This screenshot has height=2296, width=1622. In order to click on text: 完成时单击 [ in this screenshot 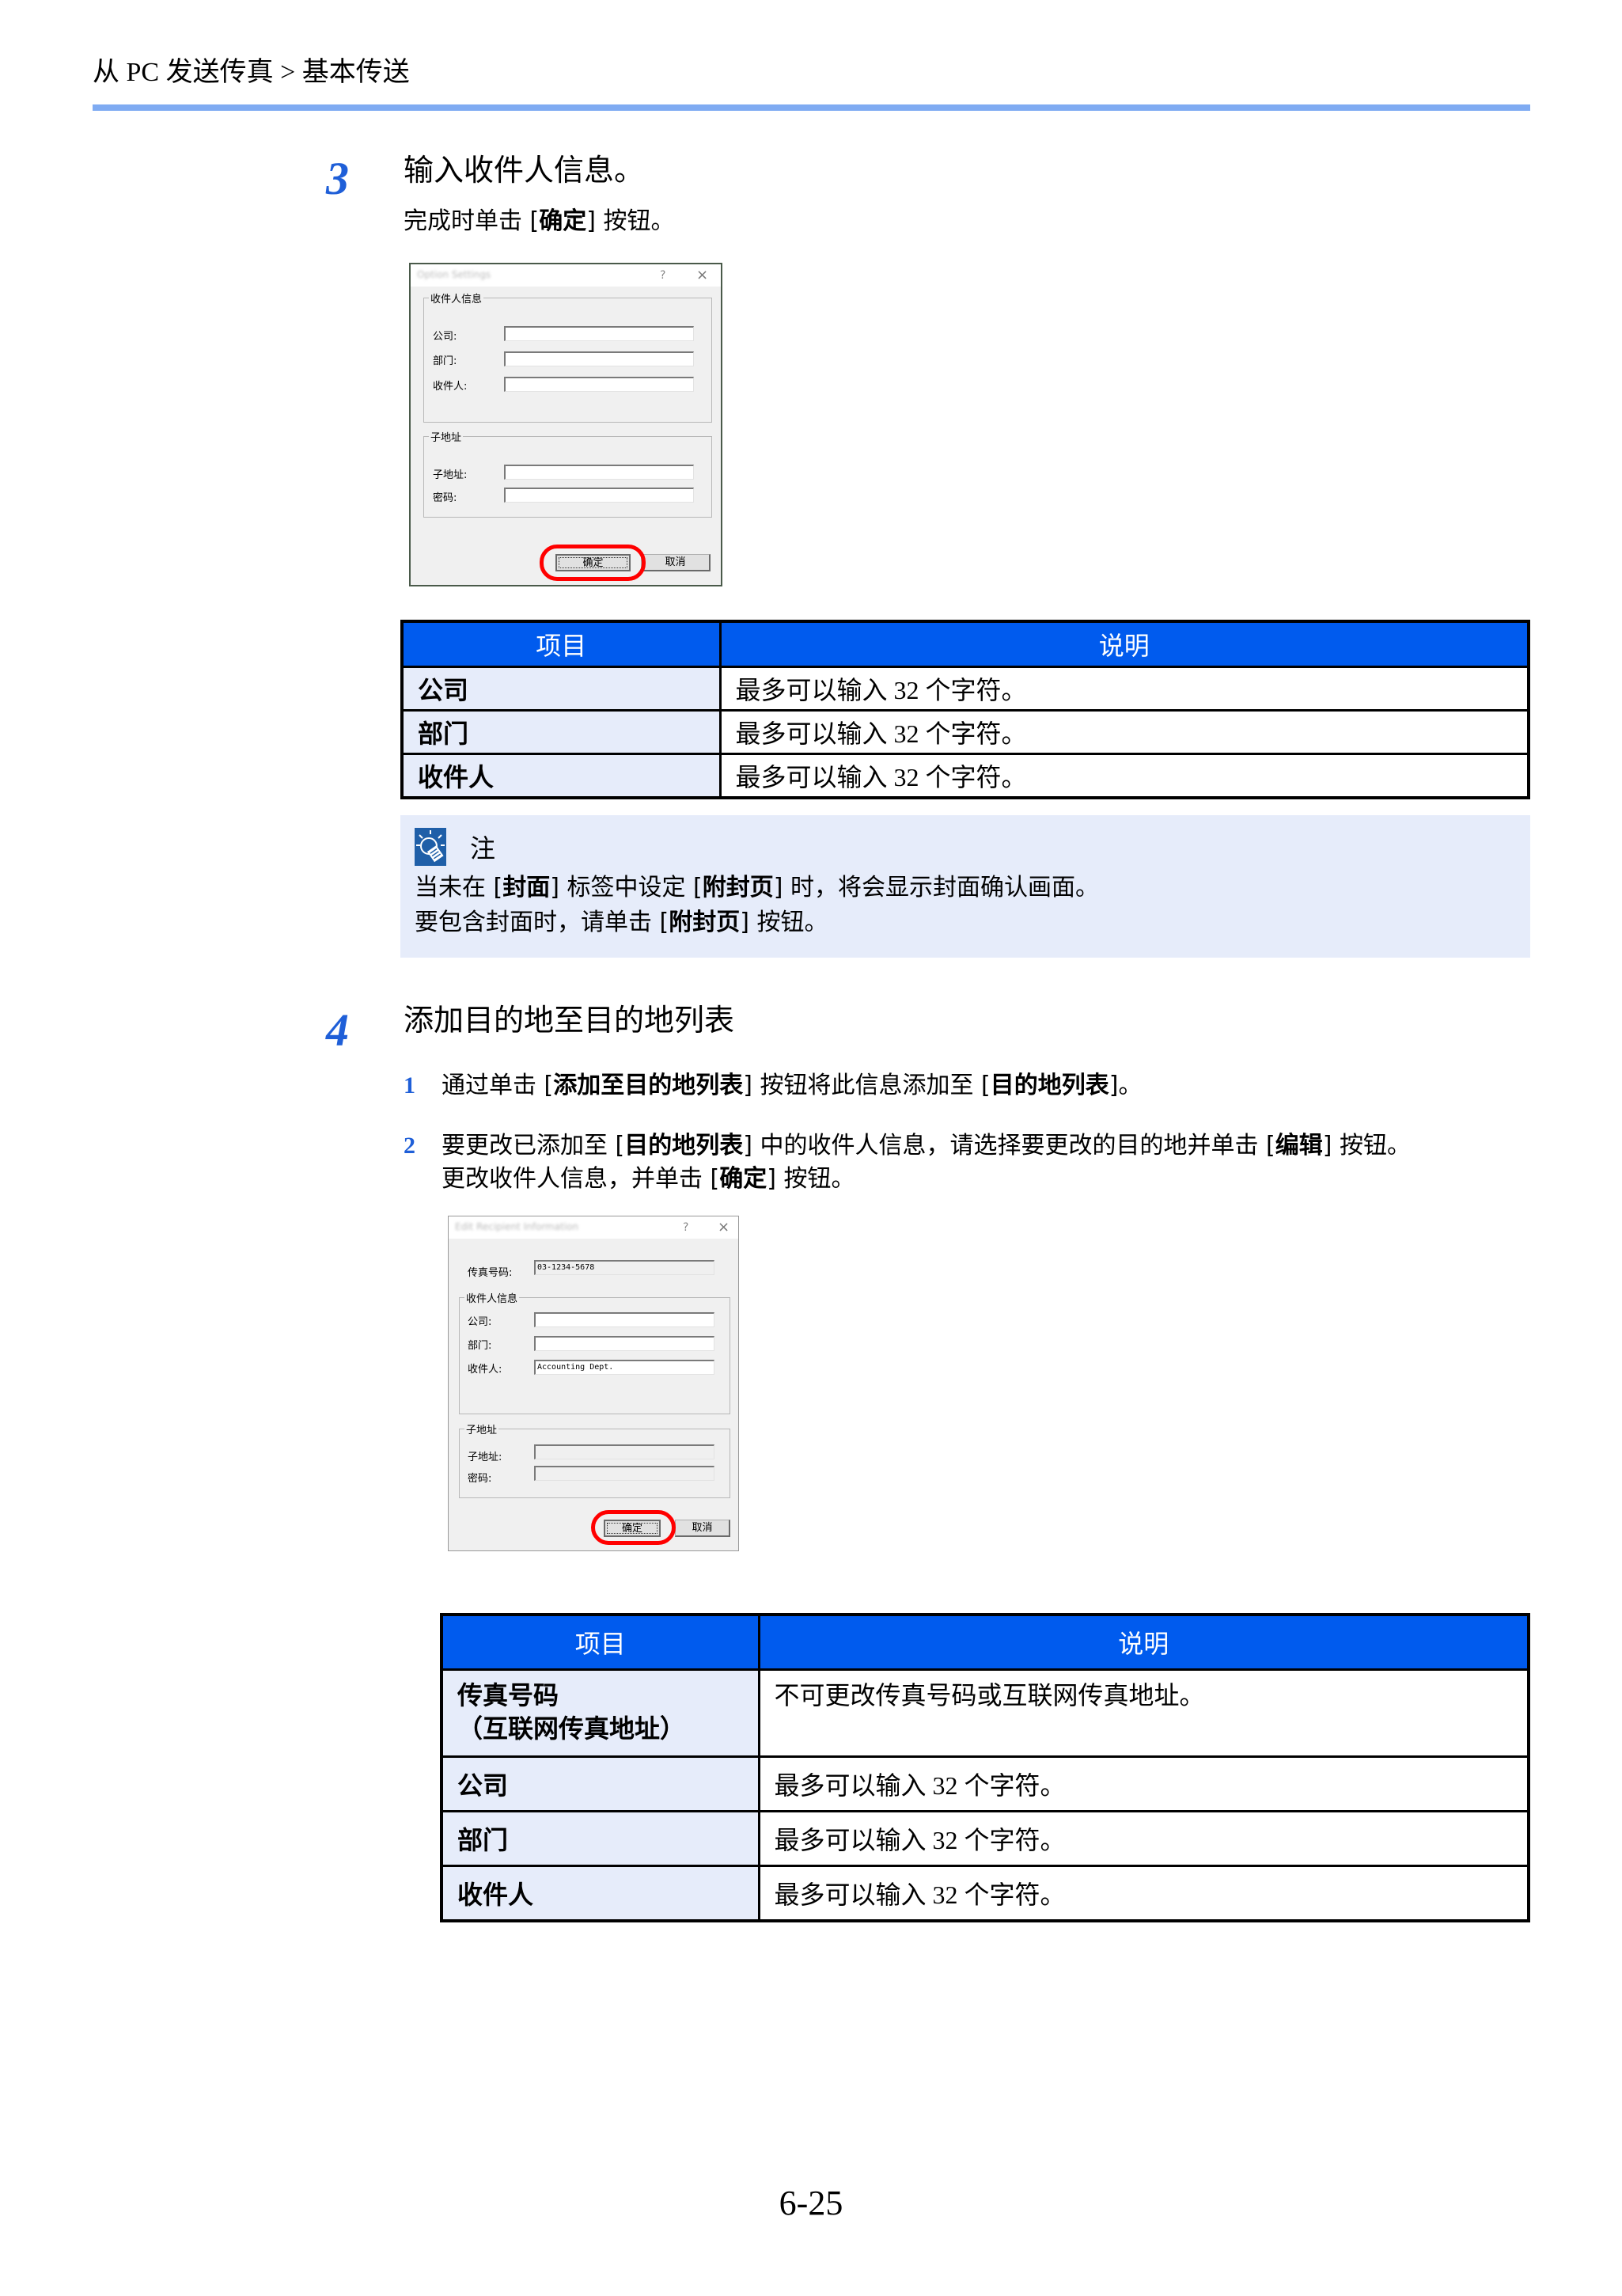, I will do `click(472, 221)`.